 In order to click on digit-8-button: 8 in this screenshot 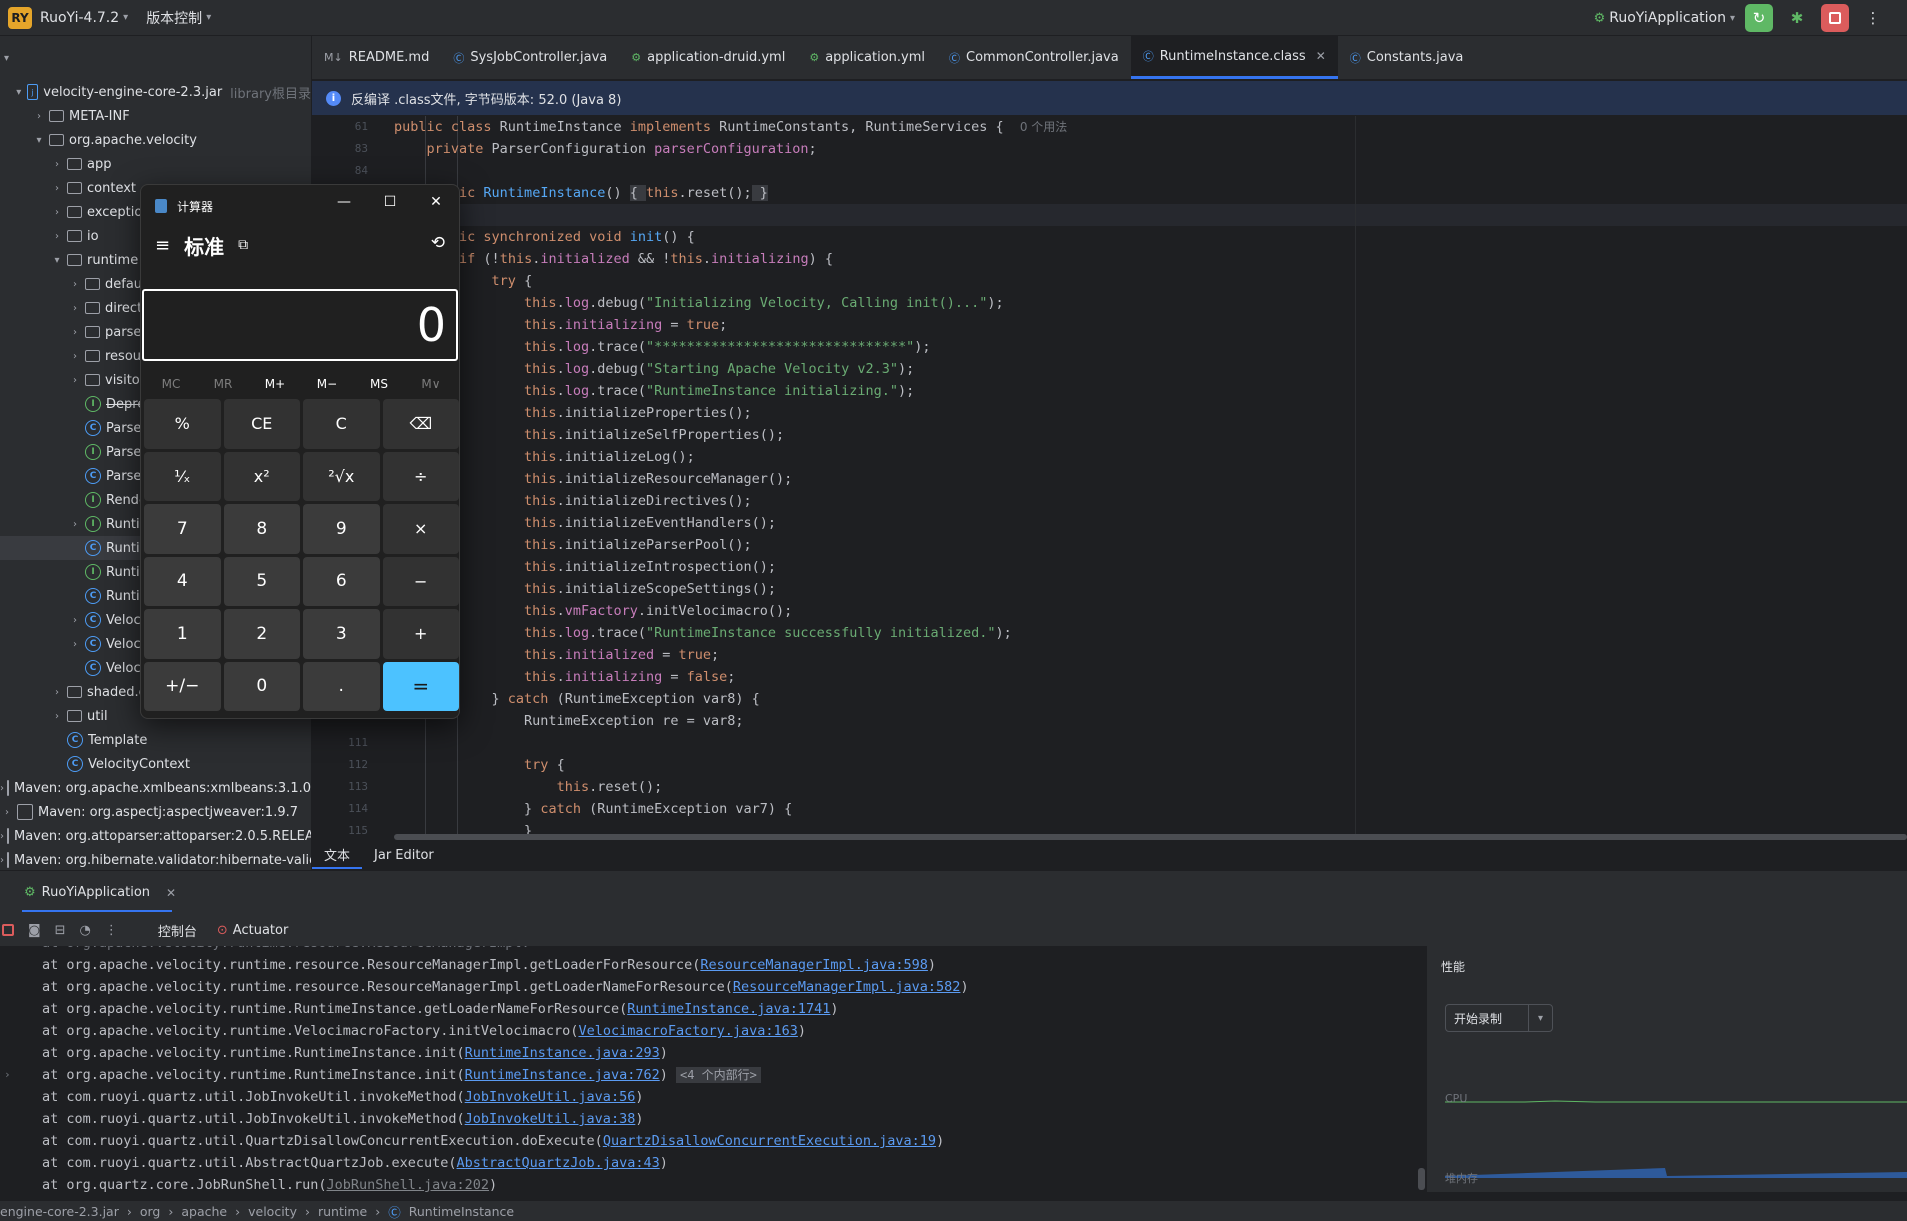, I will do `click(261, 529)`.